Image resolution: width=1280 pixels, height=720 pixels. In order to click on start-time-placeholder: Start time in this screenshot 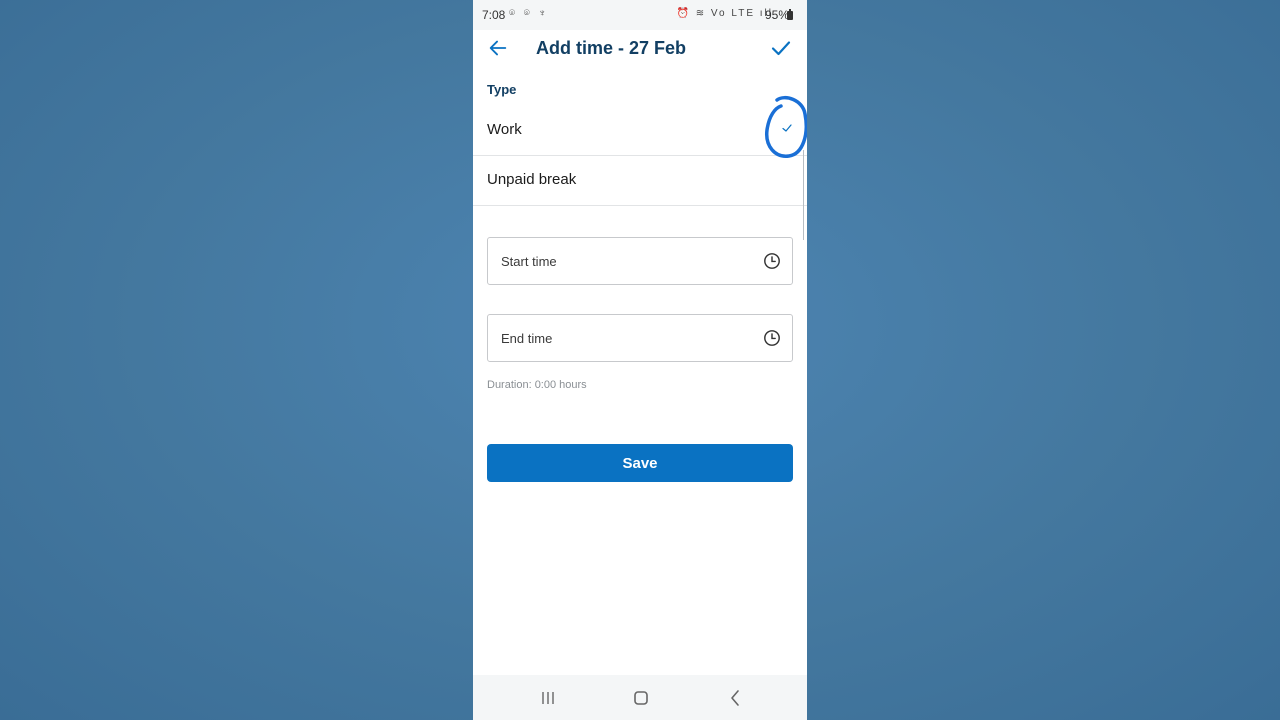, I will do `click(529, 261)`.